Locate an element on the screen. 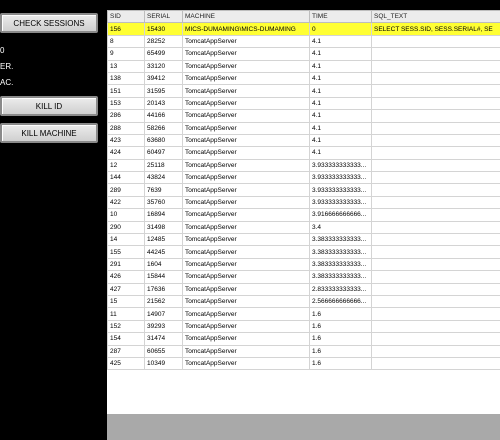 This screenshot has width=500, height=440. table-row: 424 60497 TomcatAppServer 4.1 is located at coordinates (303, 153).